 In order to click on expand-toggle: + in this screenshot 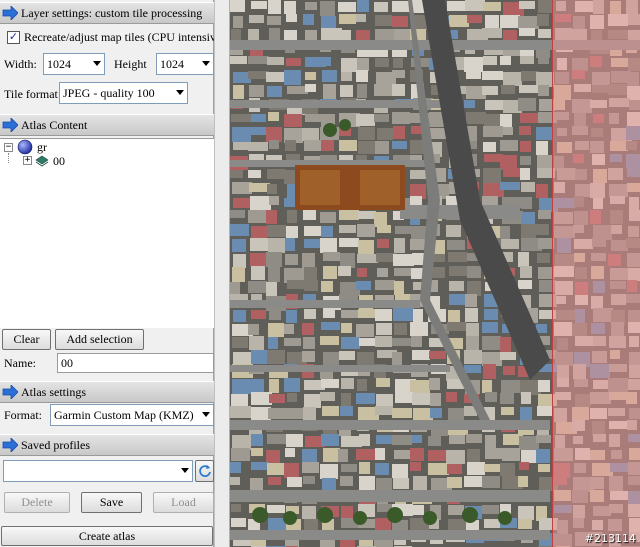, I will do `click(27, 160)`.